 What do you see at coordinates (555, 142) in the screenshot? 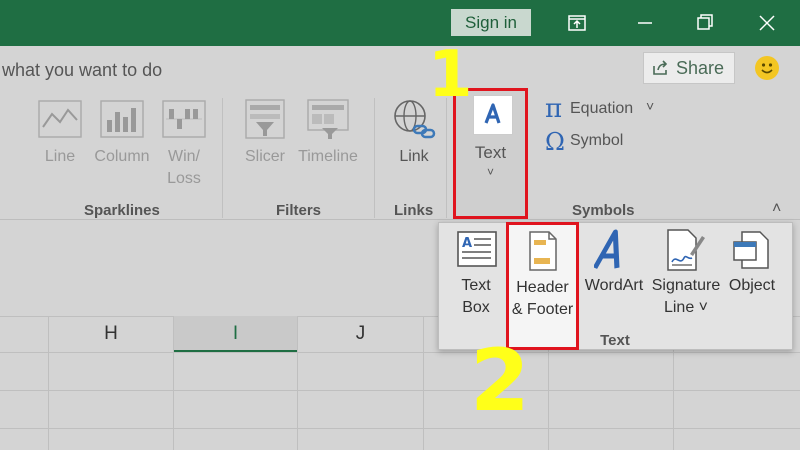
I see `symbol-icon: Ω` at bounding box center [555, 142].